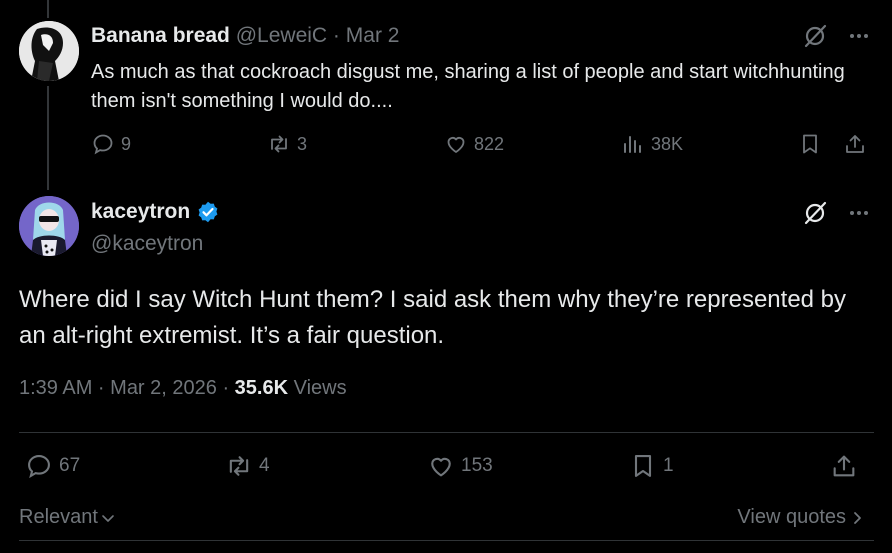 The height and width of the screenshot is (553, 892). Describe the element at coordinates (667, 143) in the screenshot. I see `views-count: 38K` at that location.